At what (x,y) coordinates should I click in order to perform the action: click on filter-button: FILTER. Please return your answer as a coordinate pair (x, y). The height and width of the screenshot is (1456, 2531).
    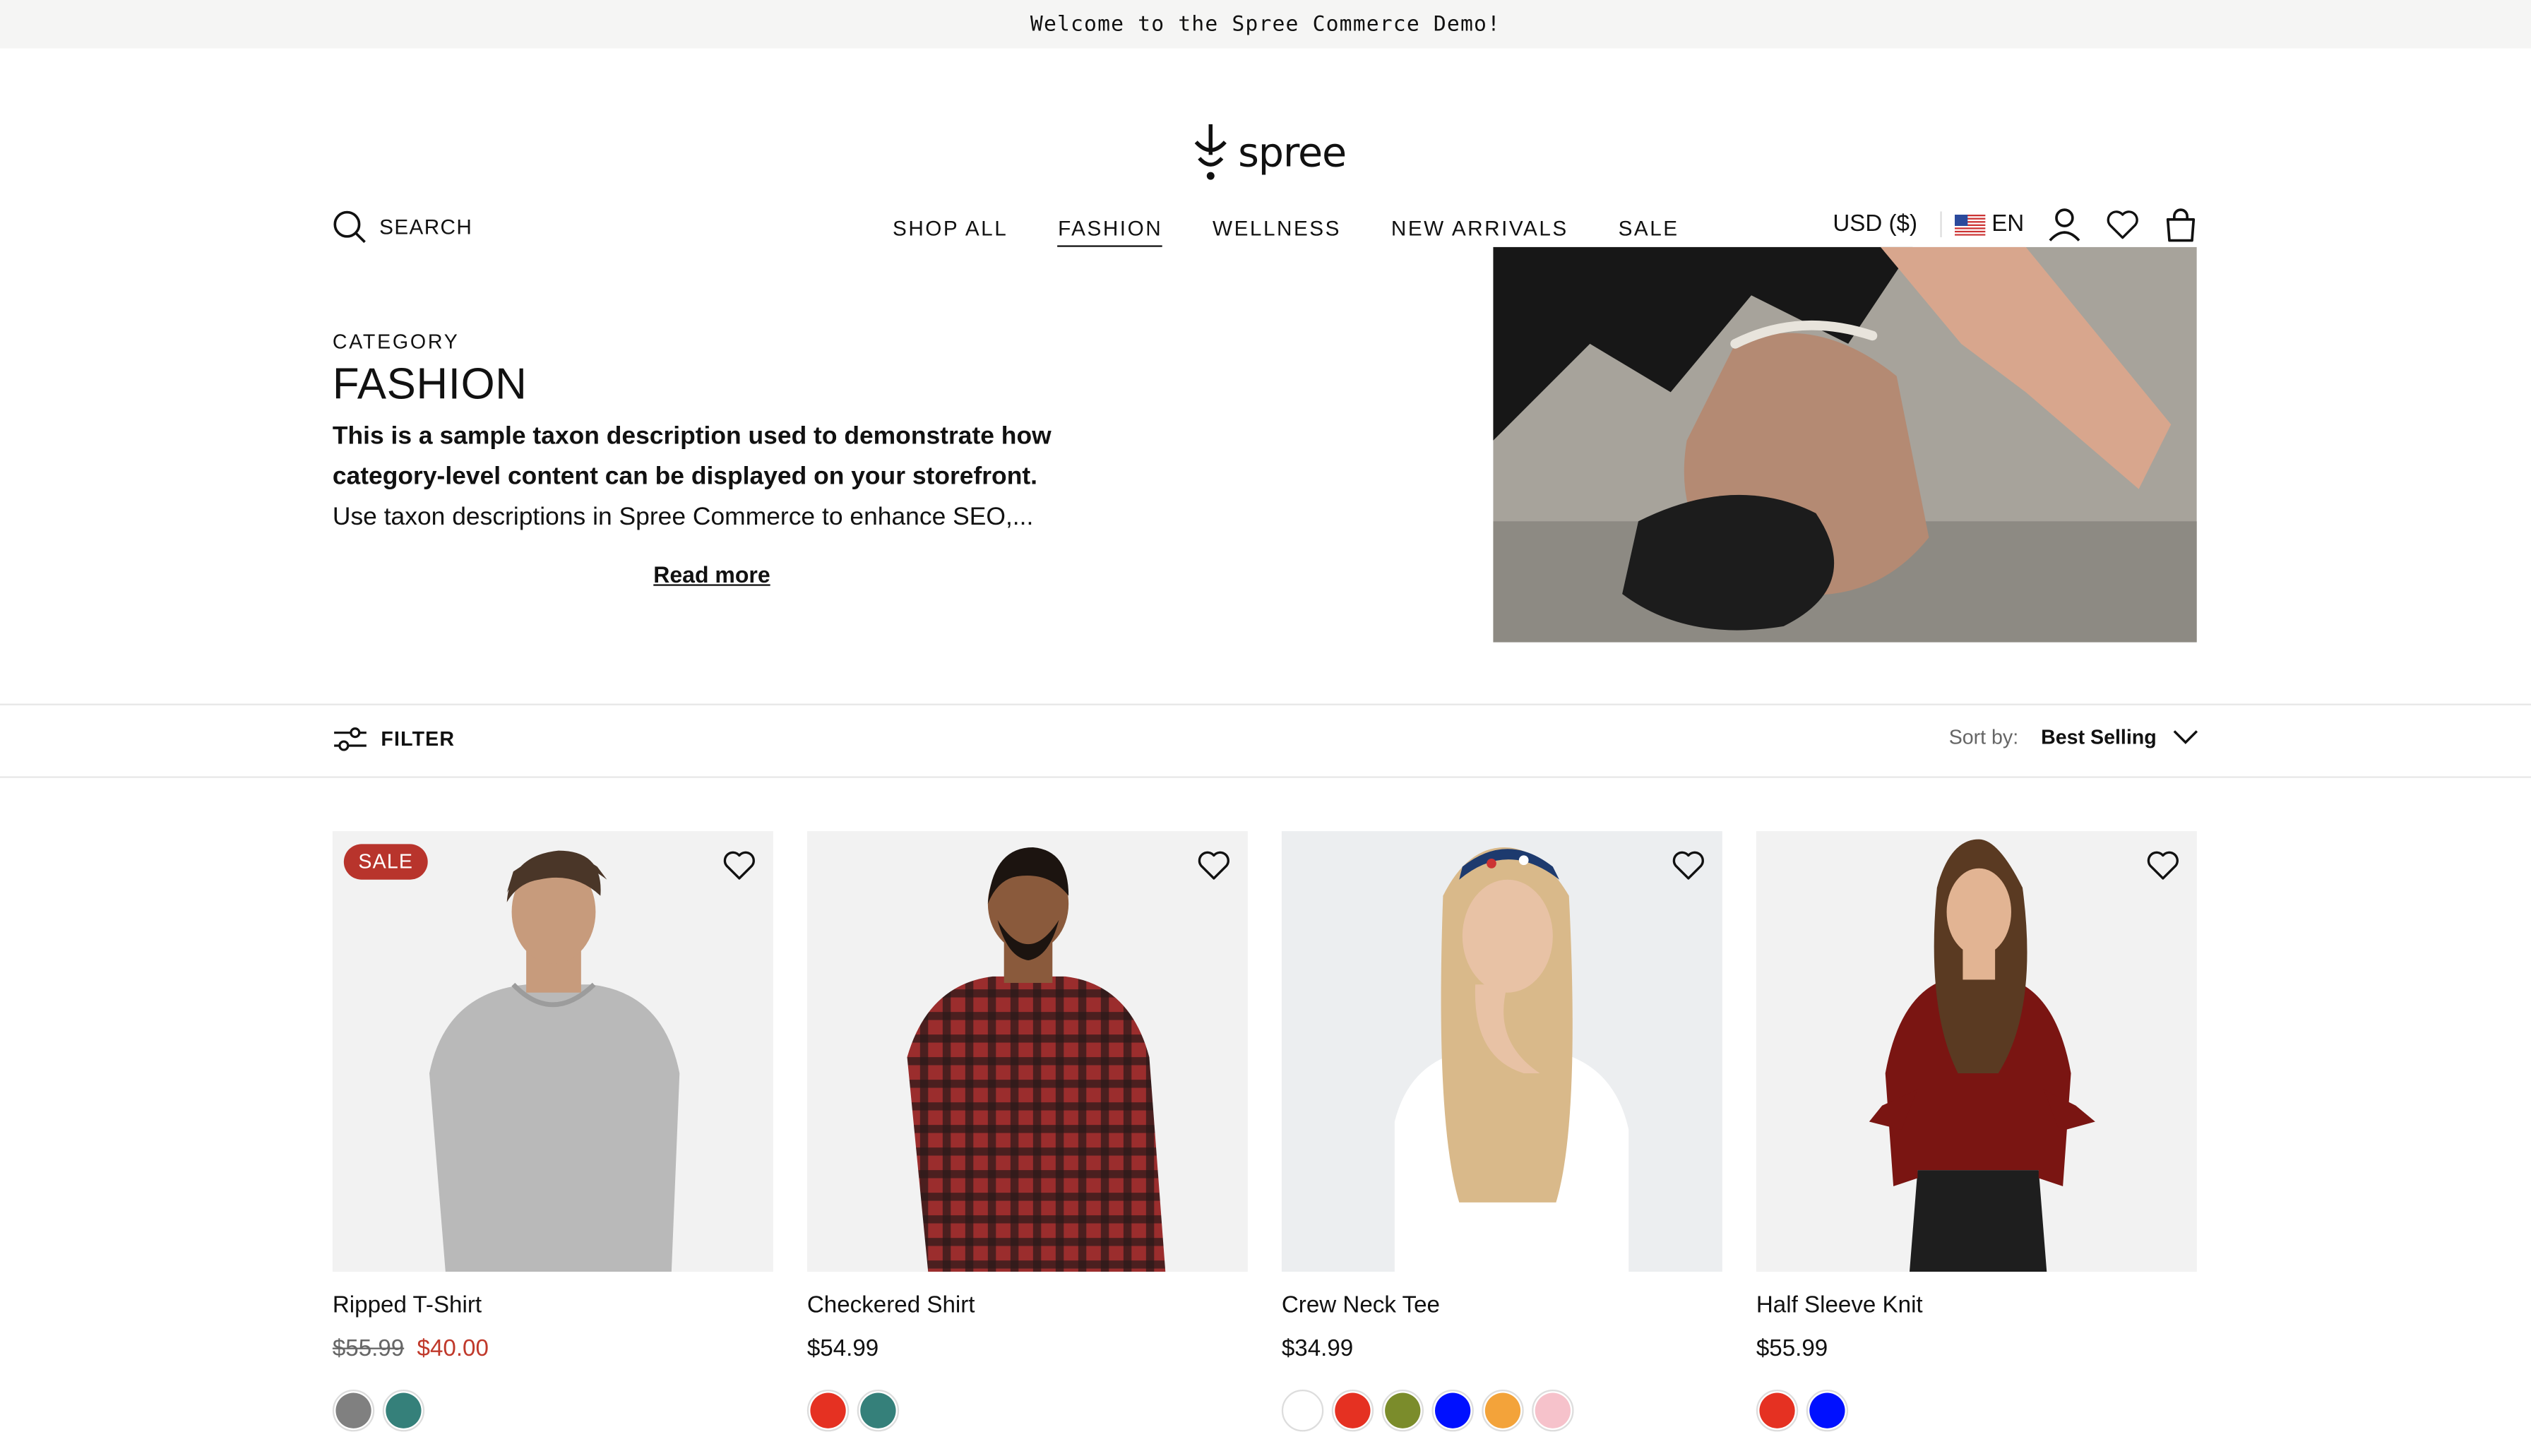
    Looking at the image, I should click on (394, 740).